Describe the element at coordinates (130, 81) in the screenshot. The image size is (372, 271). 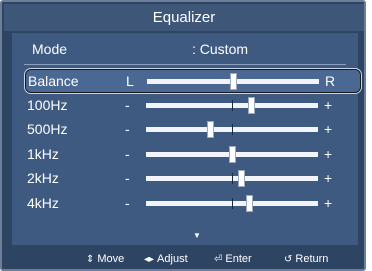
I see `eq-row-min-label: L` at that location.